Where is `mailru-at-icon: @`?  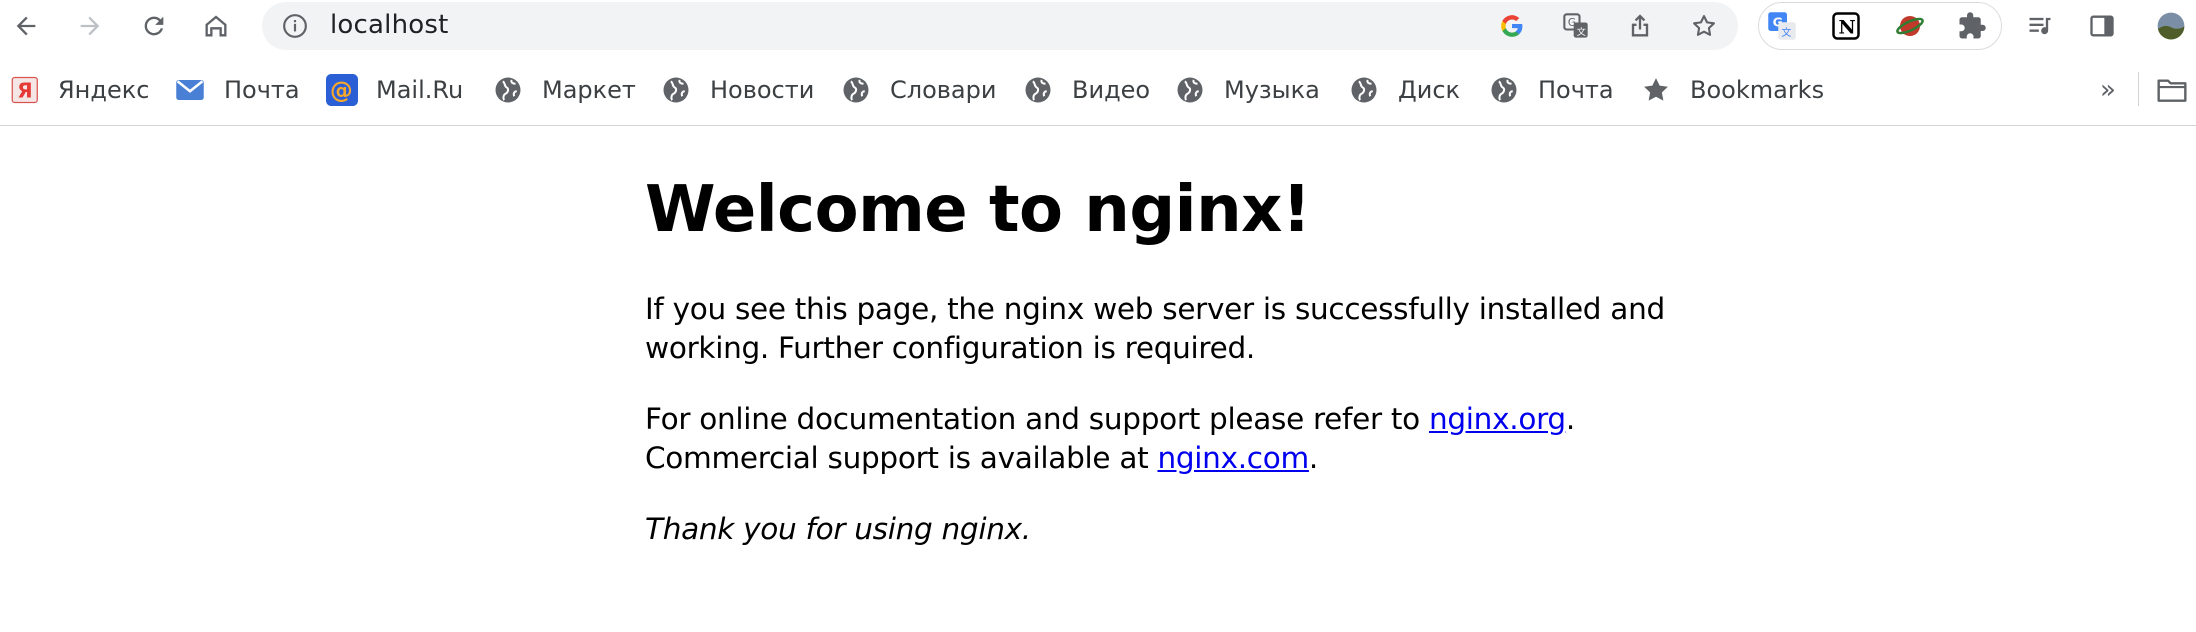 mailru-at-icon: @ is located at coordinates (342, 90).